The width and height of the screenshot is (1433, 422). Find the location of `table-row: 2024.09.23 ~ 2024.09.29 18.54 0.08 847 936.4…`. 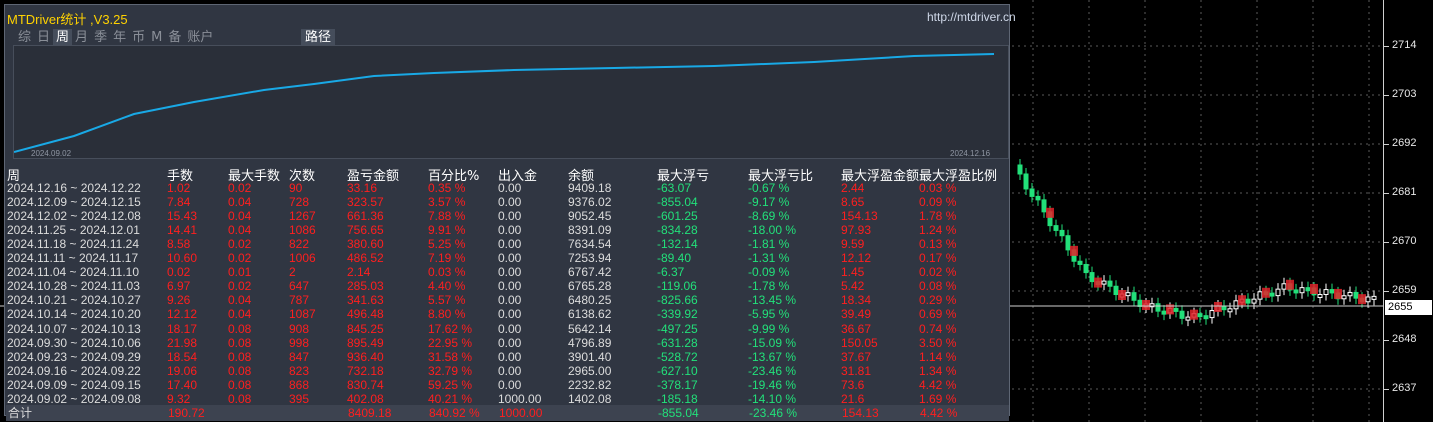

table-row: 2024.09.23 ~ 2024.09.29 18.54 0.08 847 936.4… is located at coordinates (507, 357).